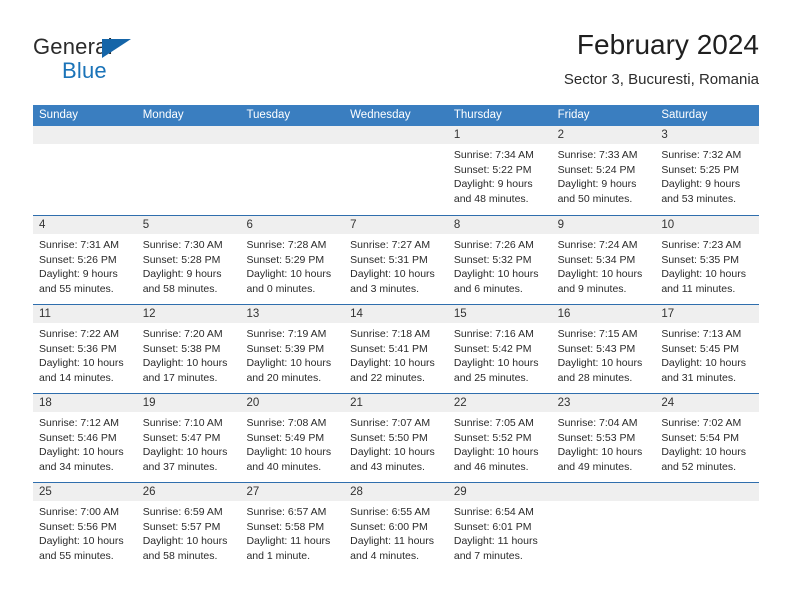 The height and width of the screenshot is (612, 792). What do you see at coordinates (390, 334) in the screenshot?
I see `day-info-line: Sunrise: 7:18 AM` at bounding box center [390, 334].